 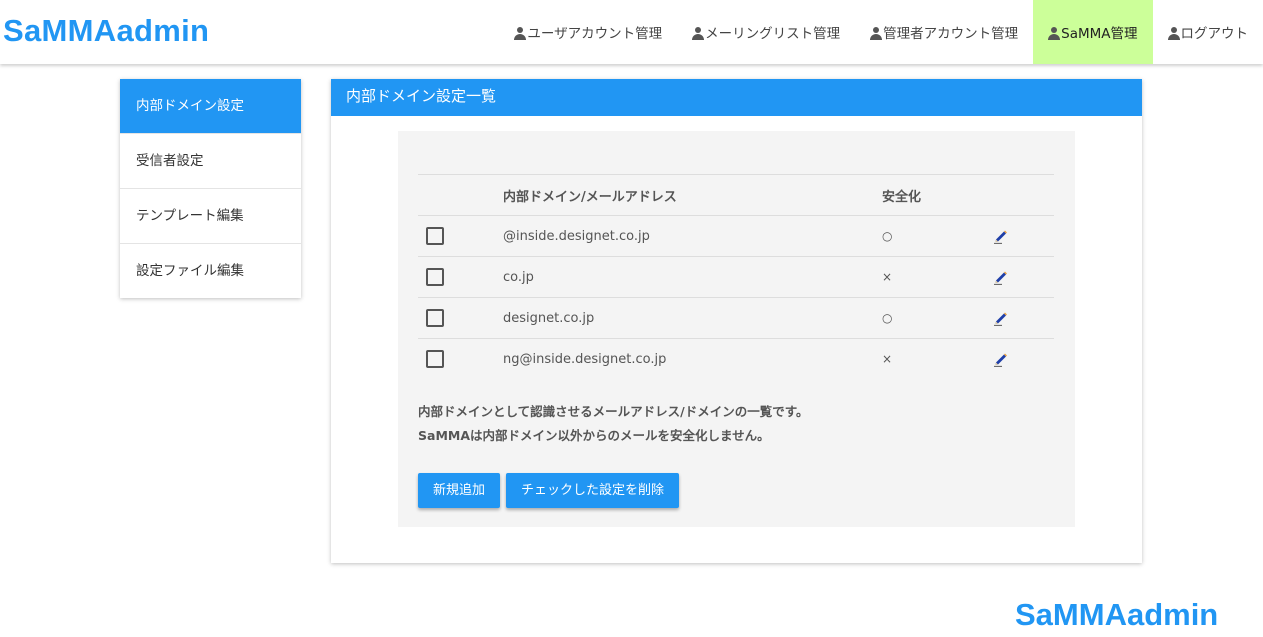 What do you see at coordinates (692, 195) in the screenshot?
I see `column-header-address: 内部ドメイン/メールアドレス` at bounding box center [692, 195].